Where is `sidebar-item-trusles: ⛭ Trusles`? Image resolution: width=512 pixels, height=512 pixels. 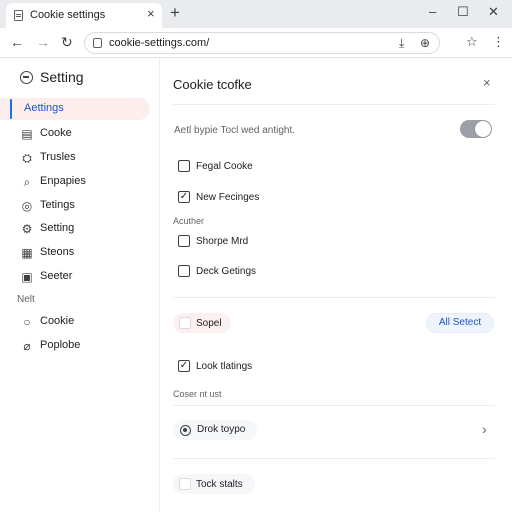
sidebar-item-trusles: ⛭ Trusles is located at coordinates (75, 158).